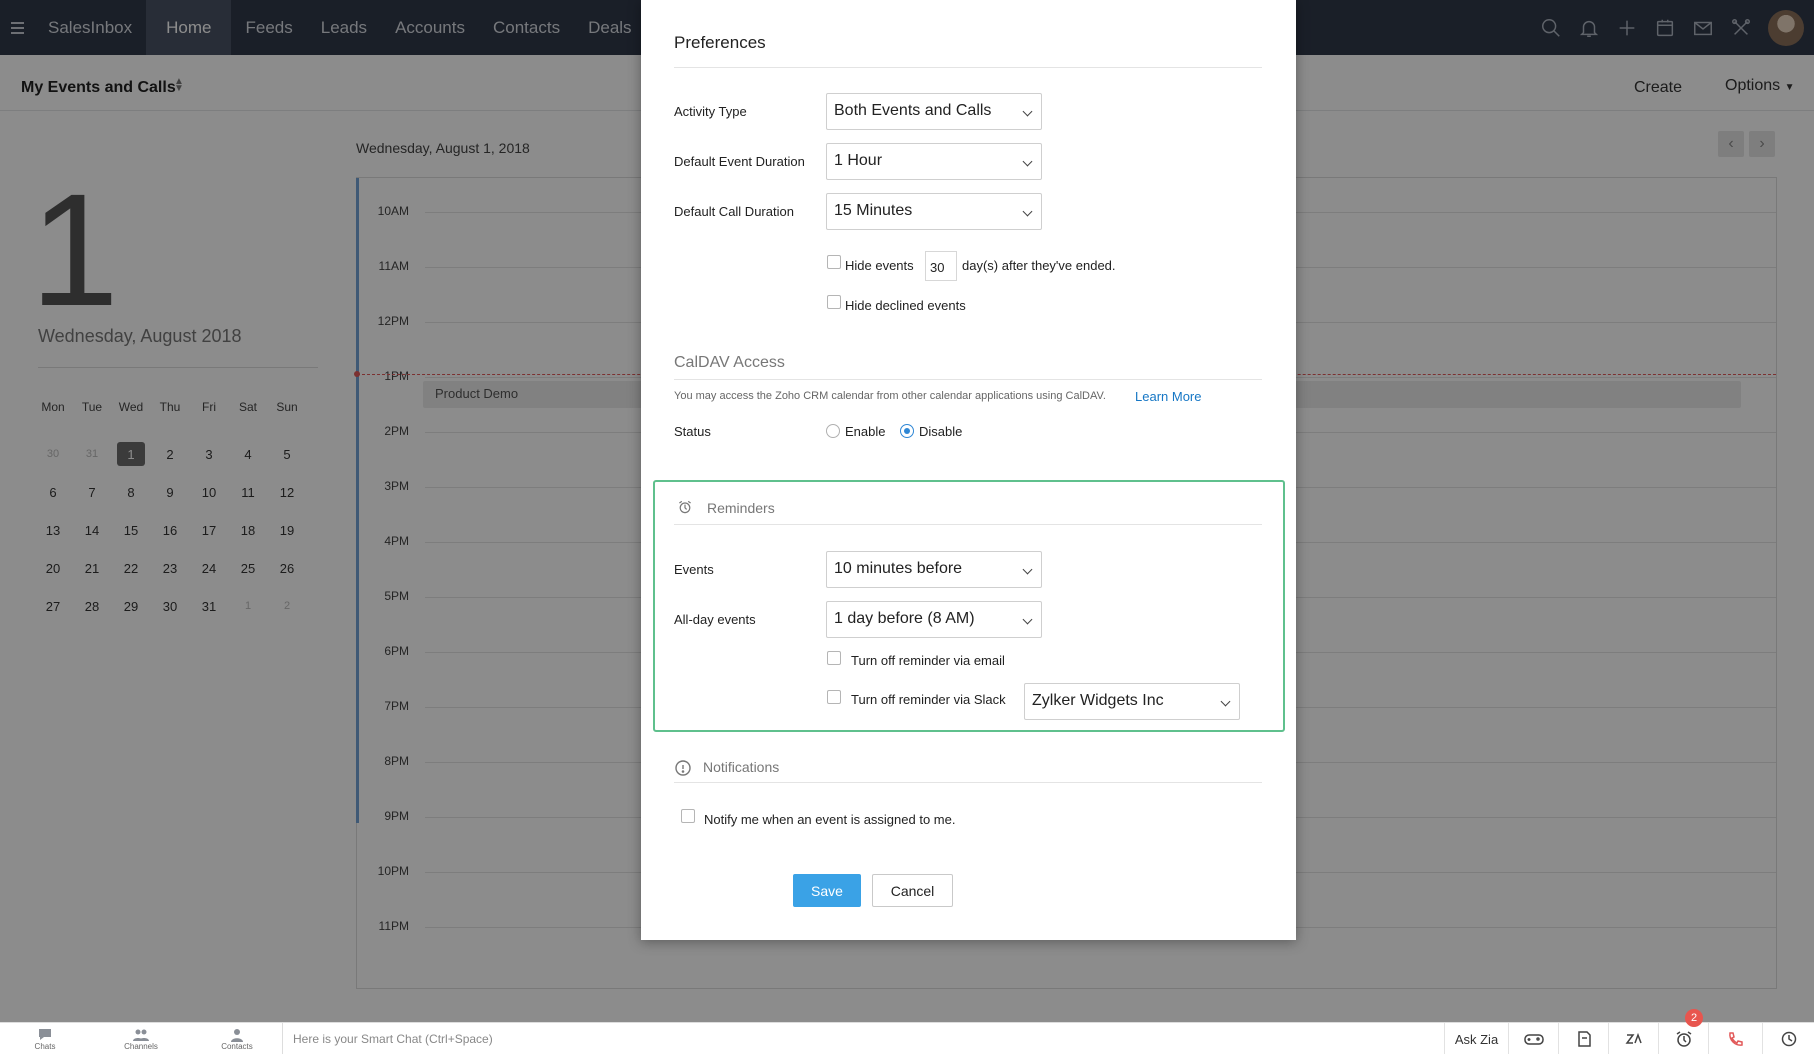 This screenshot has height=1054, width=1814. Describe the element at coordinates (1633, 1038) in the screenshot. I see `zia-icon` at that location.